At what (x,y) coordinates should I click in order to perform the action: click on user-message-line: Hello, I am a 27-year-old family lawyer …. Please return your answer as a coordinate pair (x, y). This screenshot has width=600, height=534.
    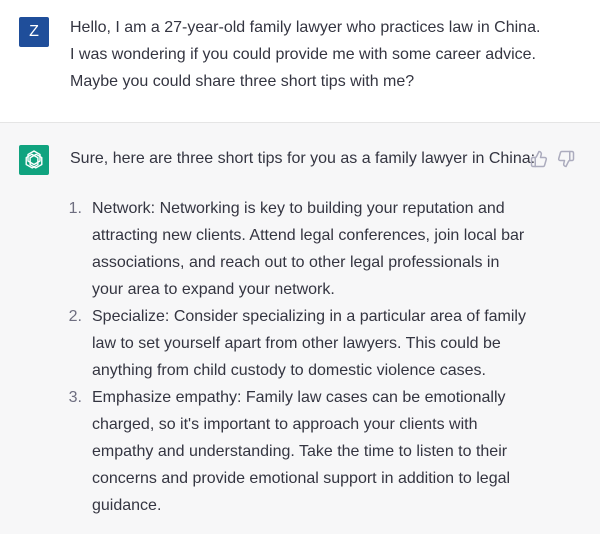
    Looking at the image, I should click on (305, 27).